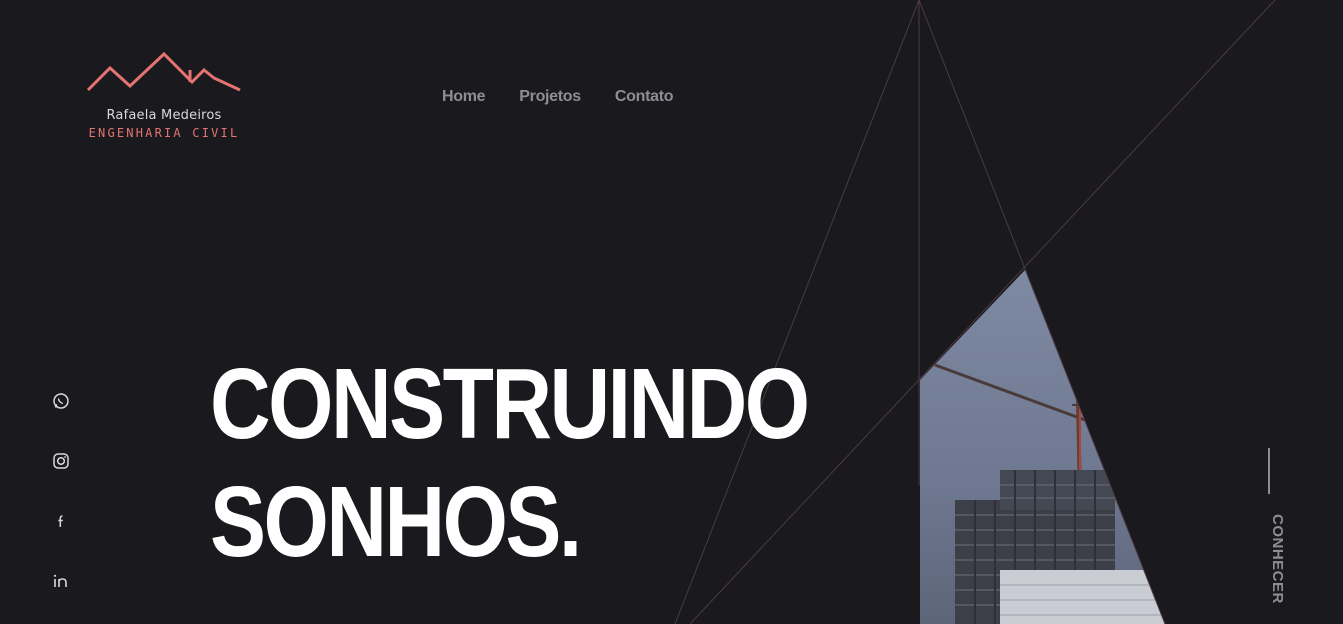 The width and height of the screenshot is (1343, 624). I want to click on conhecer-label: CONHECER, so click(1277, 559).